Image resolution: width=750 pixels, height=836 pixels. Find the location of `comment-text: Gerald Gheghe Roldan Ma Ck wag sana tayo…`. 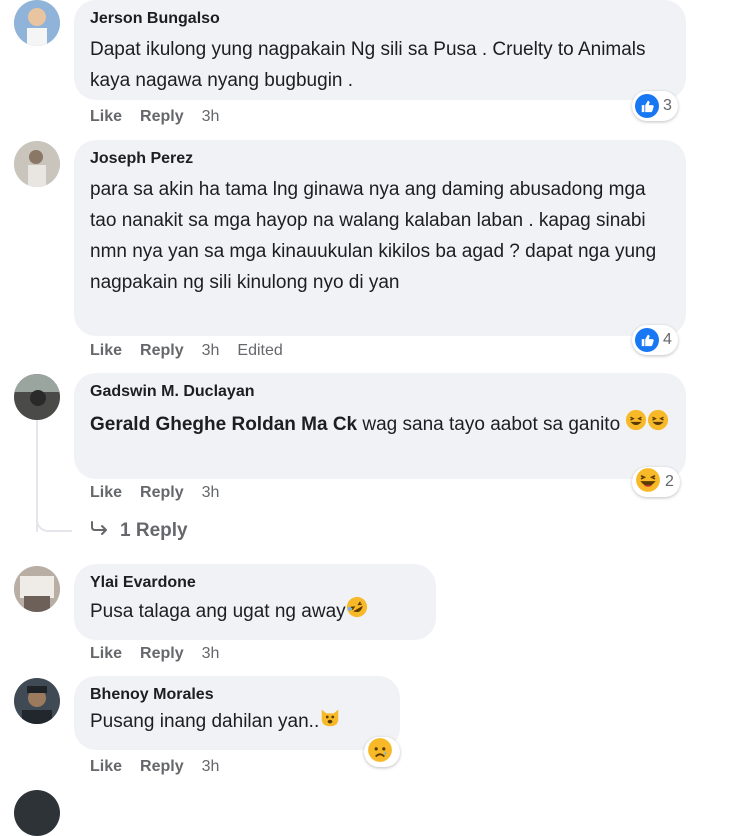

comment-text: Gerald Gheghe Roldan Ma Ck wag sana tayo… is located at coordinates (381, 425).